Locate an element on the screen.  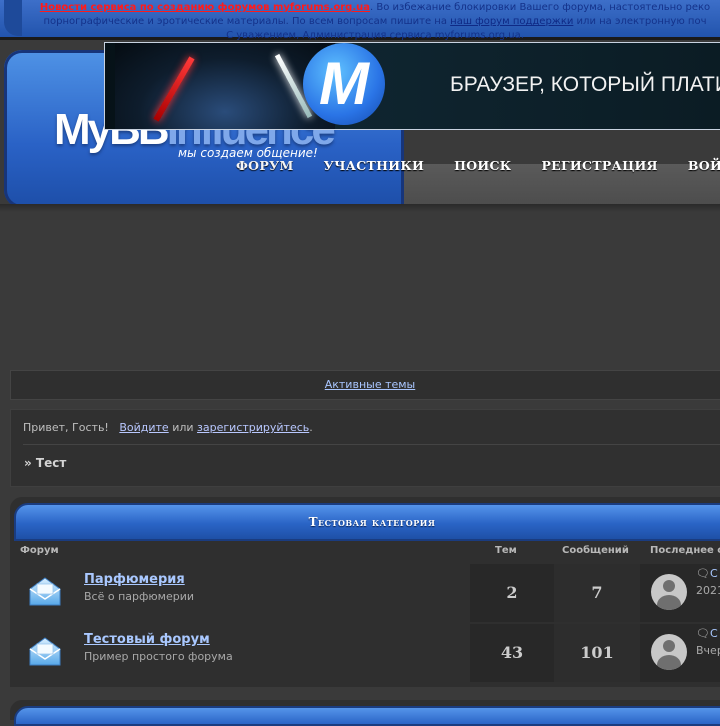
forum-last-post: 🗨С Вчер is located at coordinates (680, 653).